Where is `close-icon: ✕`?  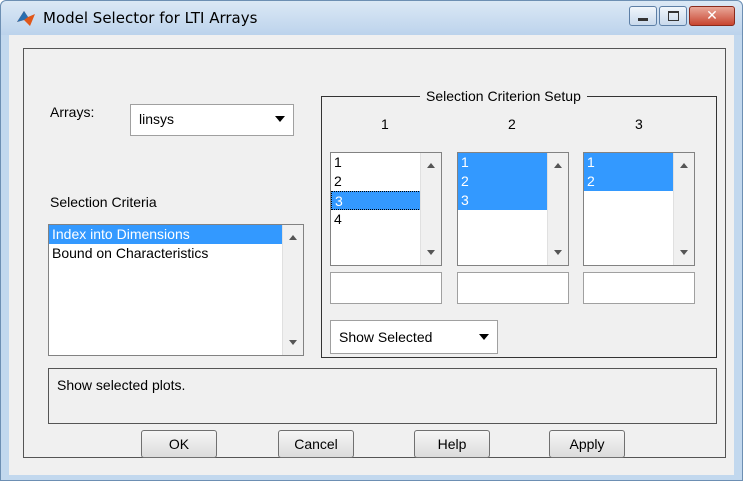
close-icon: ✕ is located at coordinates (712, 16).